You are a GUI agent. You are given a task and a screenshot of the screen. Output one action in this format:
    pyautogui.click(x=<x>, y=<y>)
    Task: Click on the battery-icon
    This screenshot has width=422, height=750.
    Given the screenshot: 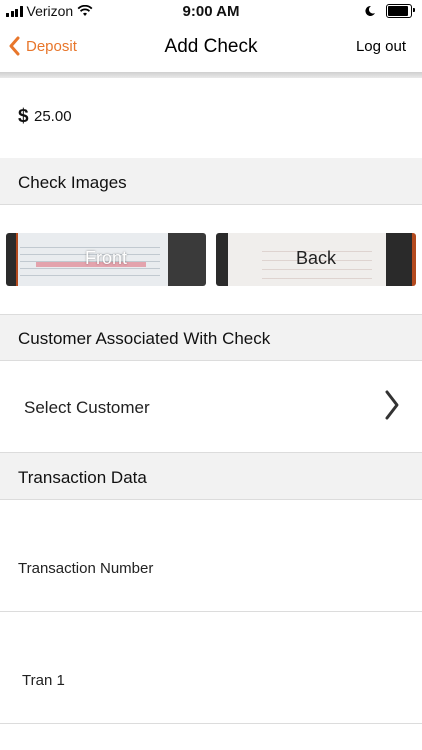 What is the action you would take?
    pyautogui.click(x=400, y=11)
    